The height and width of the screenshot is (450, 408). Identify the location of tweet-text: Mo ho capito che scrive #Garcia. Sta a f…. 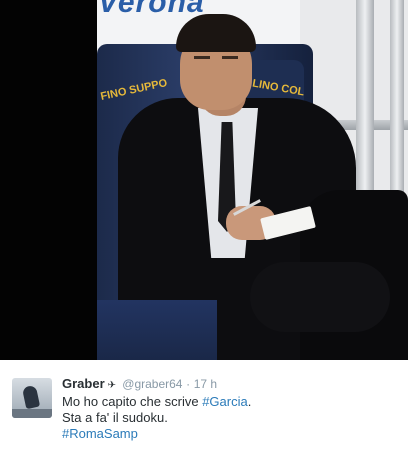
(156, 418).